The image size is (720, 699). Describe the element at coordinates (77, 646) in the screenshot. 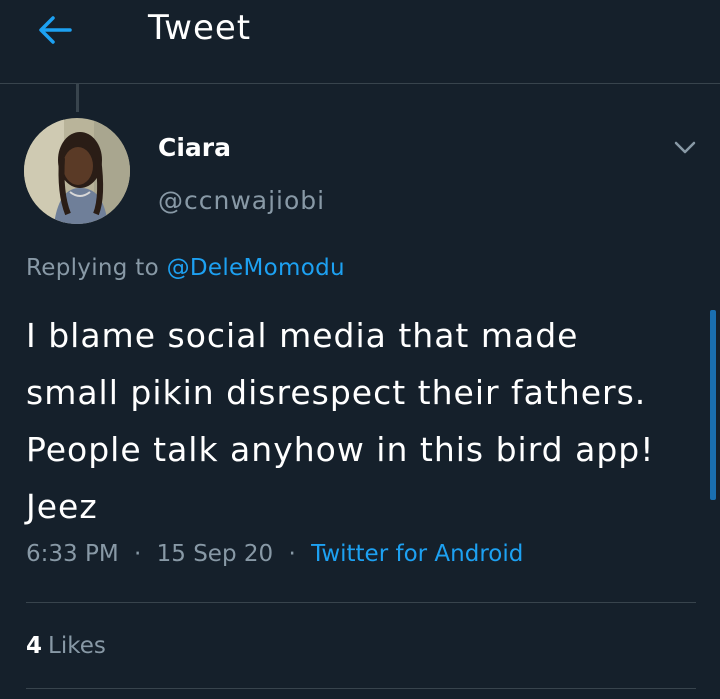

I see `likes-label: Likes` at that location.